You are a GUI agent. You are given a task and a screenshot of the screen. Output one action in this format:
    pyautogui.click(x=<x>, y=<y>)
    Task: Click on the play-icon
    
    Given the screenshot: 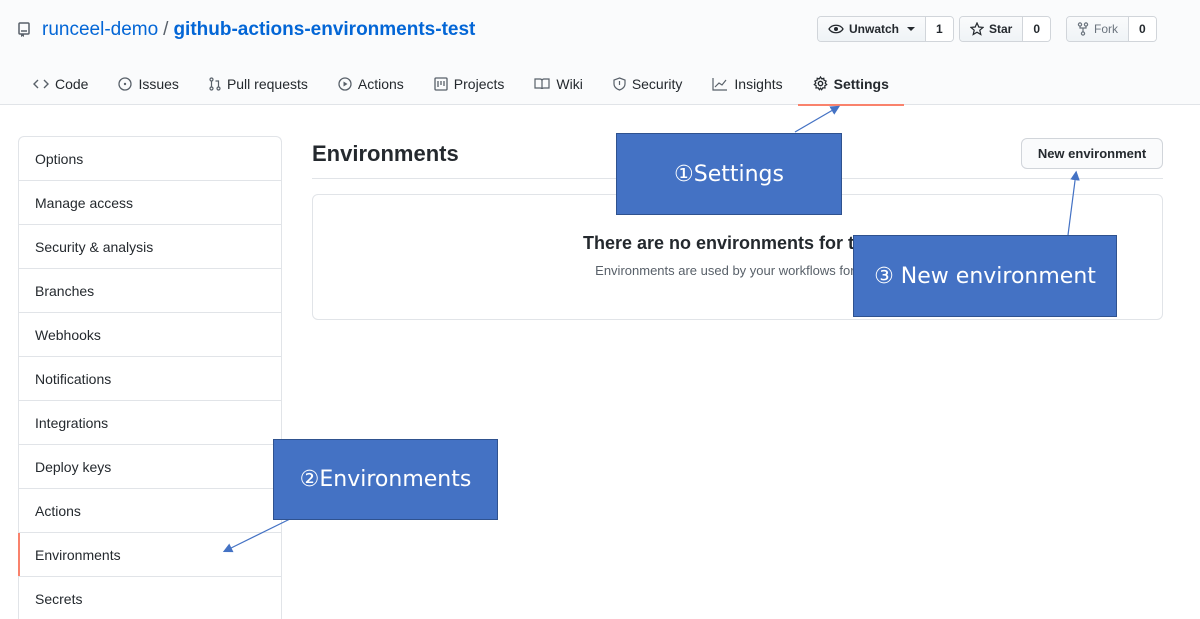 What is the action you would take?
    pyautogui.click(x=345, y=83)
    